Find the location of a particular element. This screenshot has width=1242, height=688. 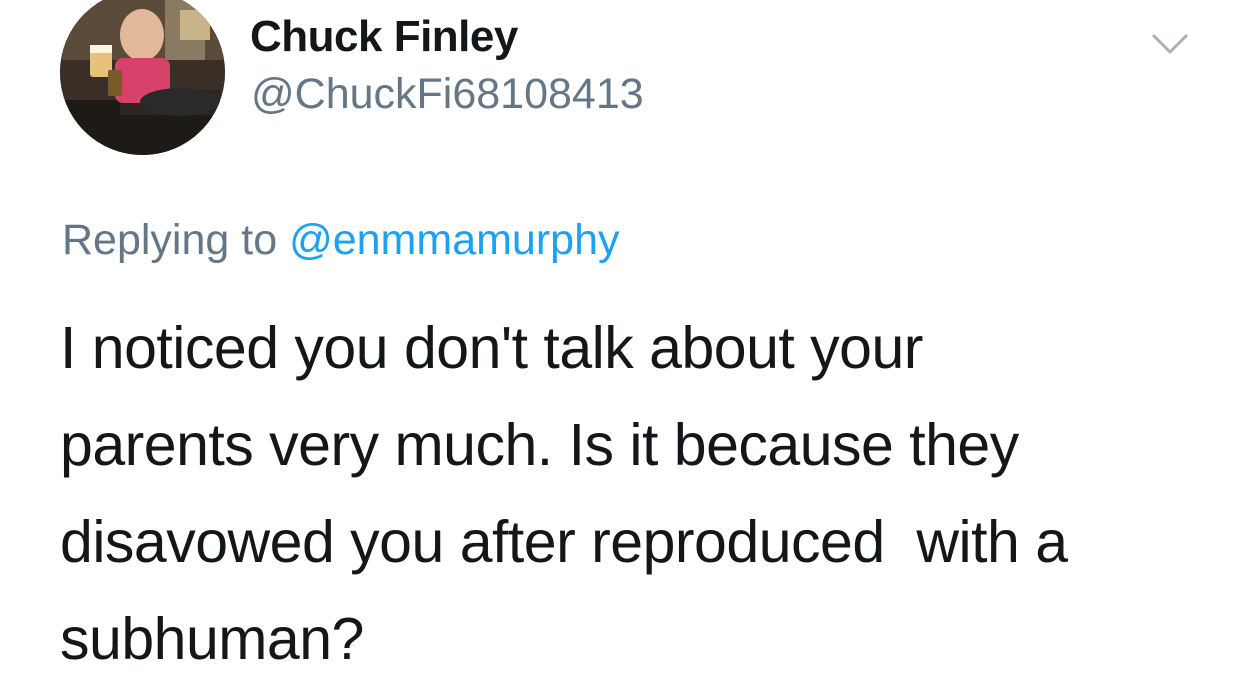

display-name: Chuck Finley is located at coordinates (384, 37).